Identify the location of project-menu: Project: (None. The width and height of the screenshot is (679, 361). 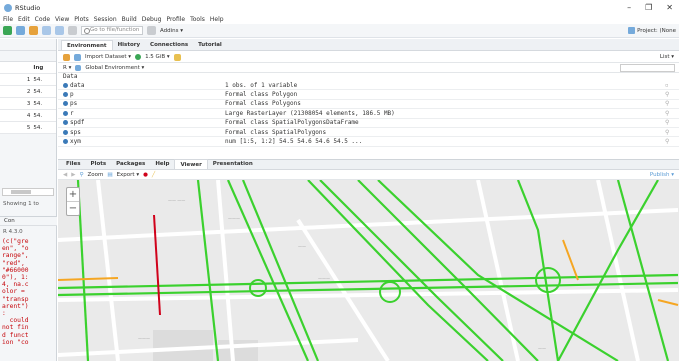
(653, 30).